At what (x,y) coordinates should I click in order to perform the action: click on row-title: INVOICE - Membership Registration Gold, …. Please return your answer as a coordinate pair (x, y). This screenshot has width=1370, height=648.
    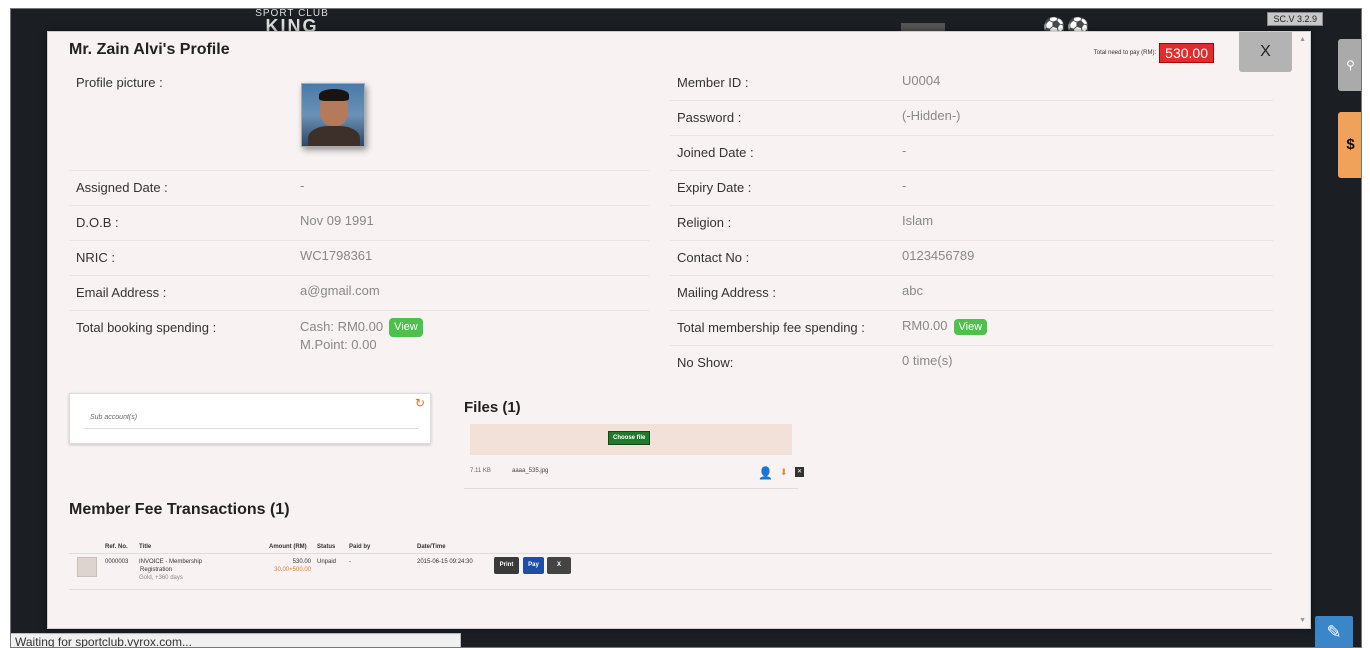
    Looking at the image, I should click on (171, 570).